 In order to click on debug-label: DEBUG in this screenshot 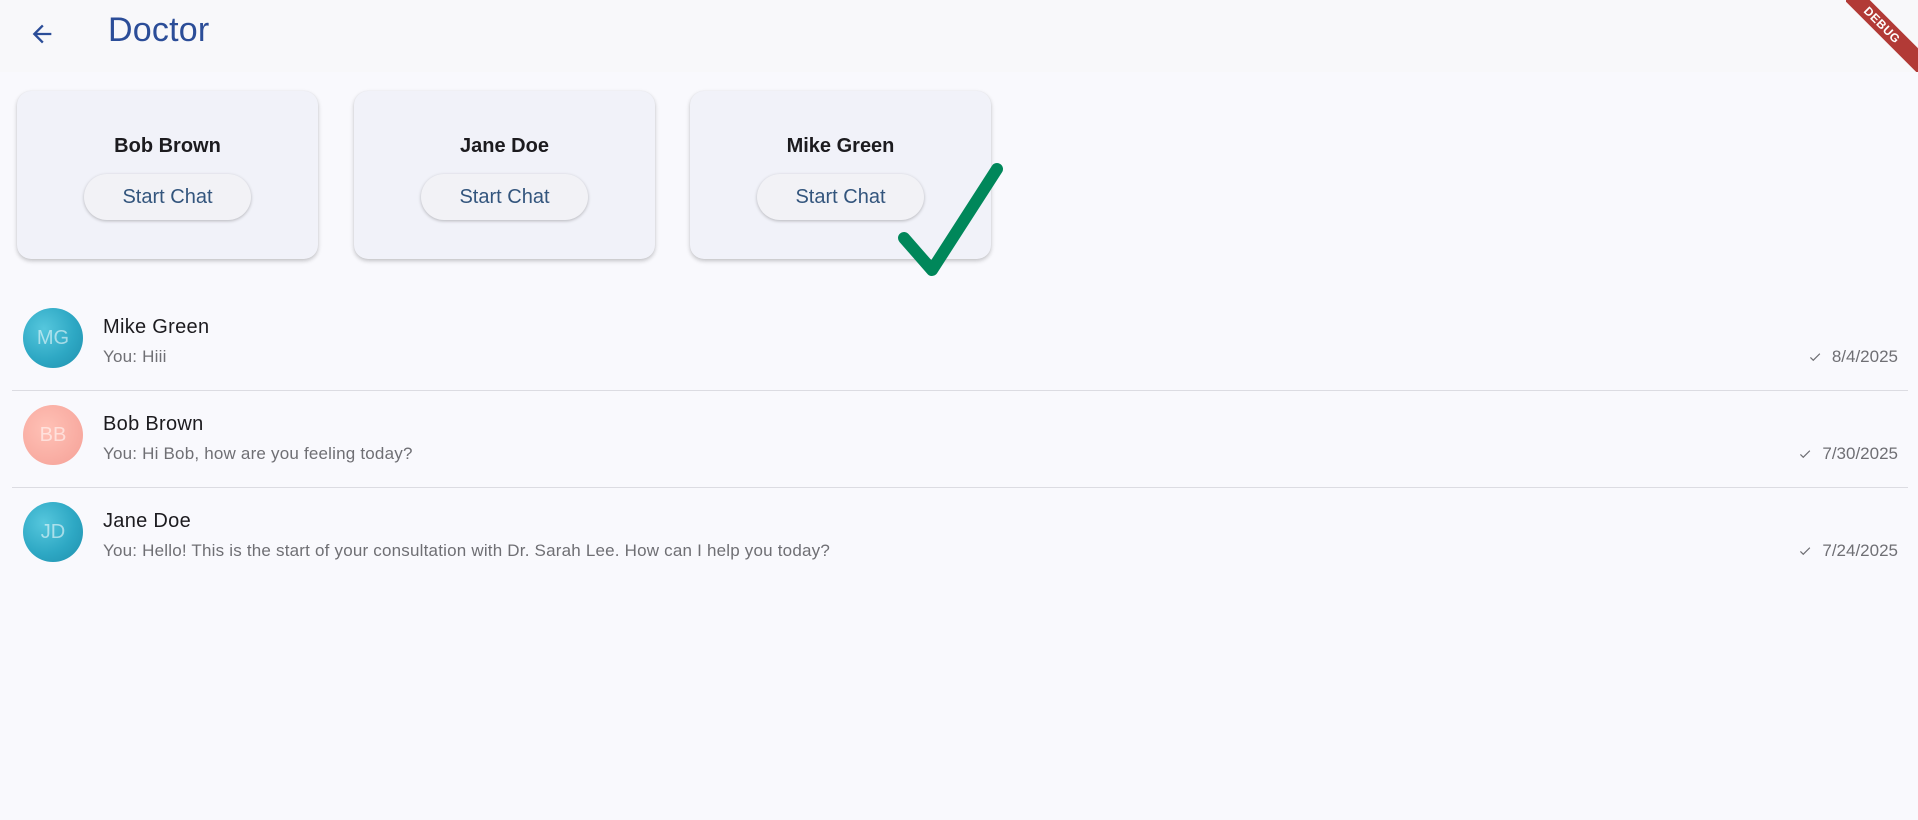, I will do `click(1882, 36)`.